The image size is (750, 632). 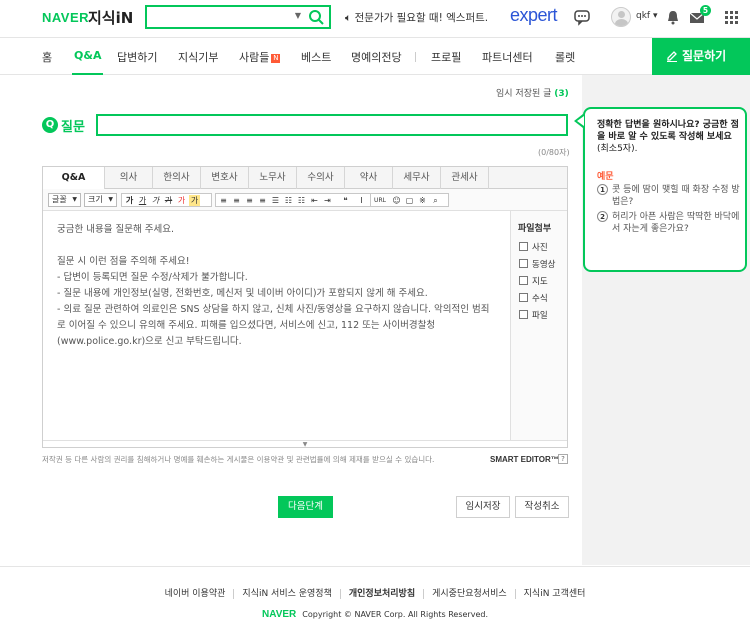 I want to click on bold-icon: 가, so click(x=129, y=200).